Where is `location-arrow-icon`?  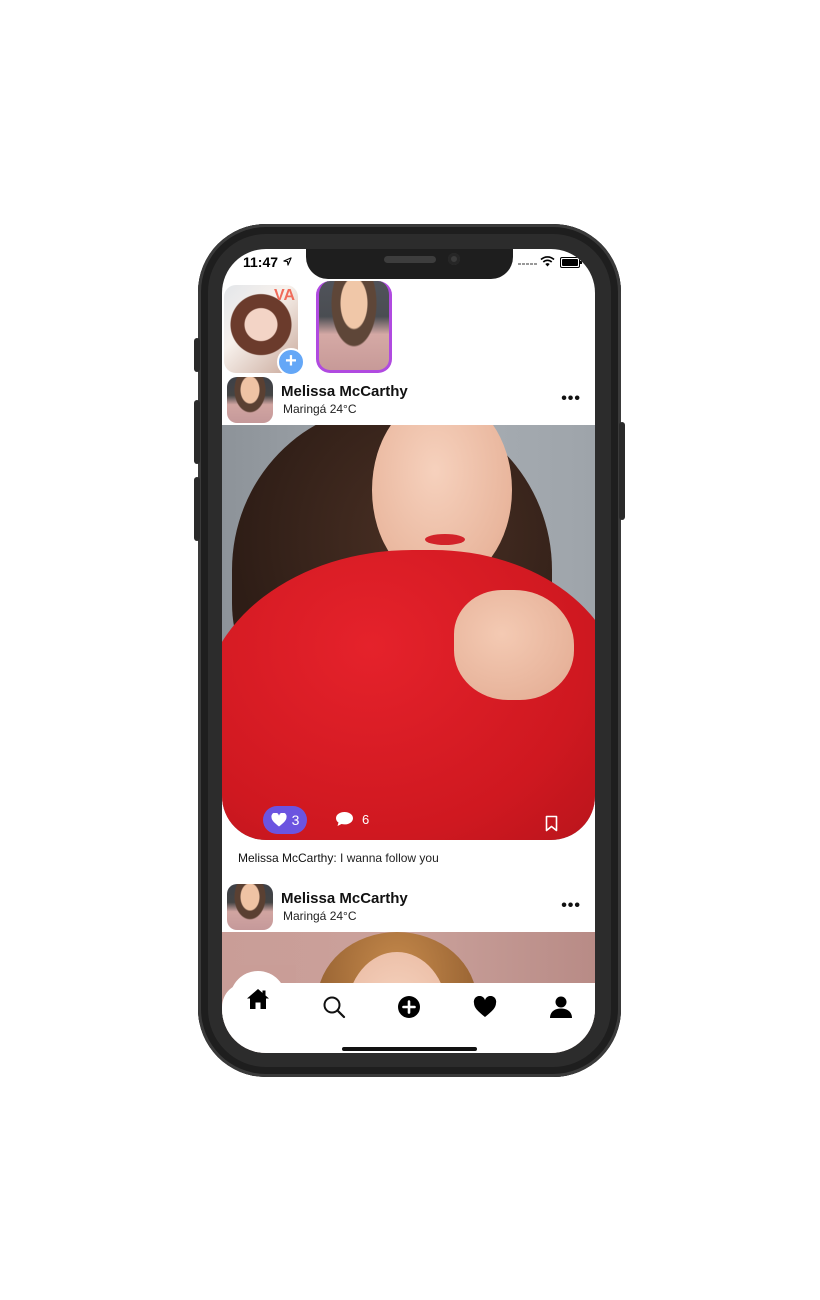
location-arrow-icon is located at coordinates (287, 261).